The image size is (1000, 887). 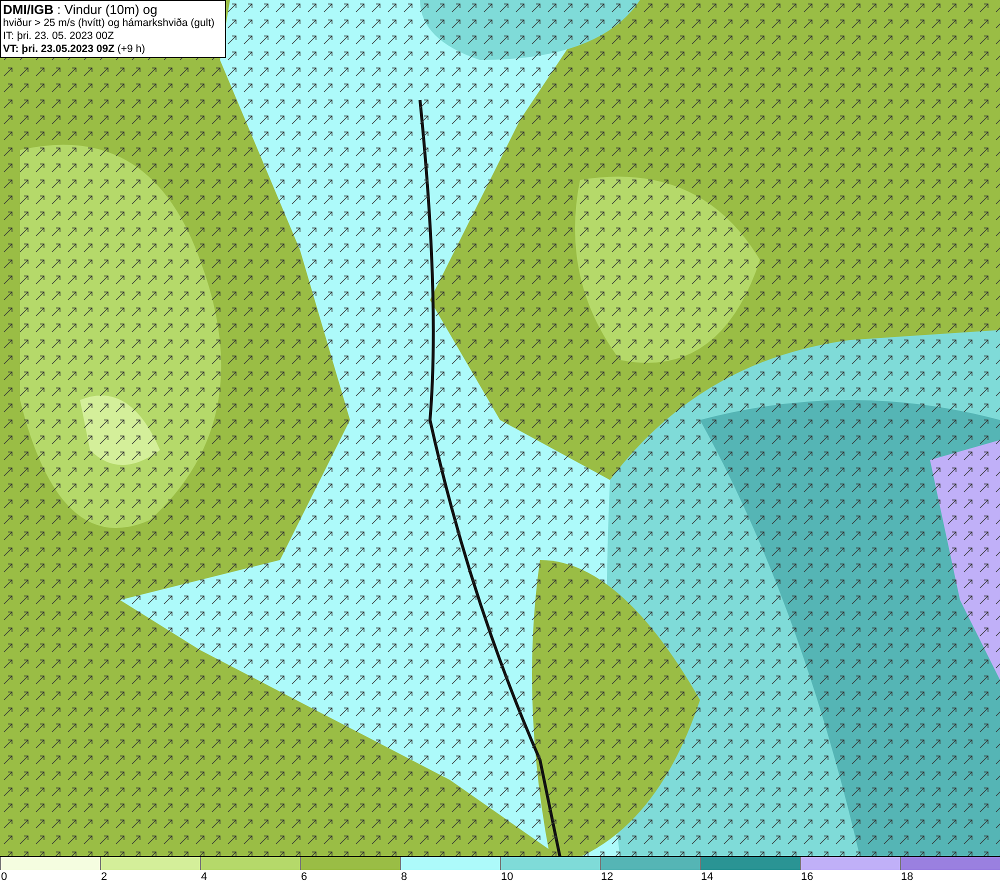 What do you see at coordinates (507, 877) in the screenshot?
I see `legend-label: 10` at bounding box center [507, 877].